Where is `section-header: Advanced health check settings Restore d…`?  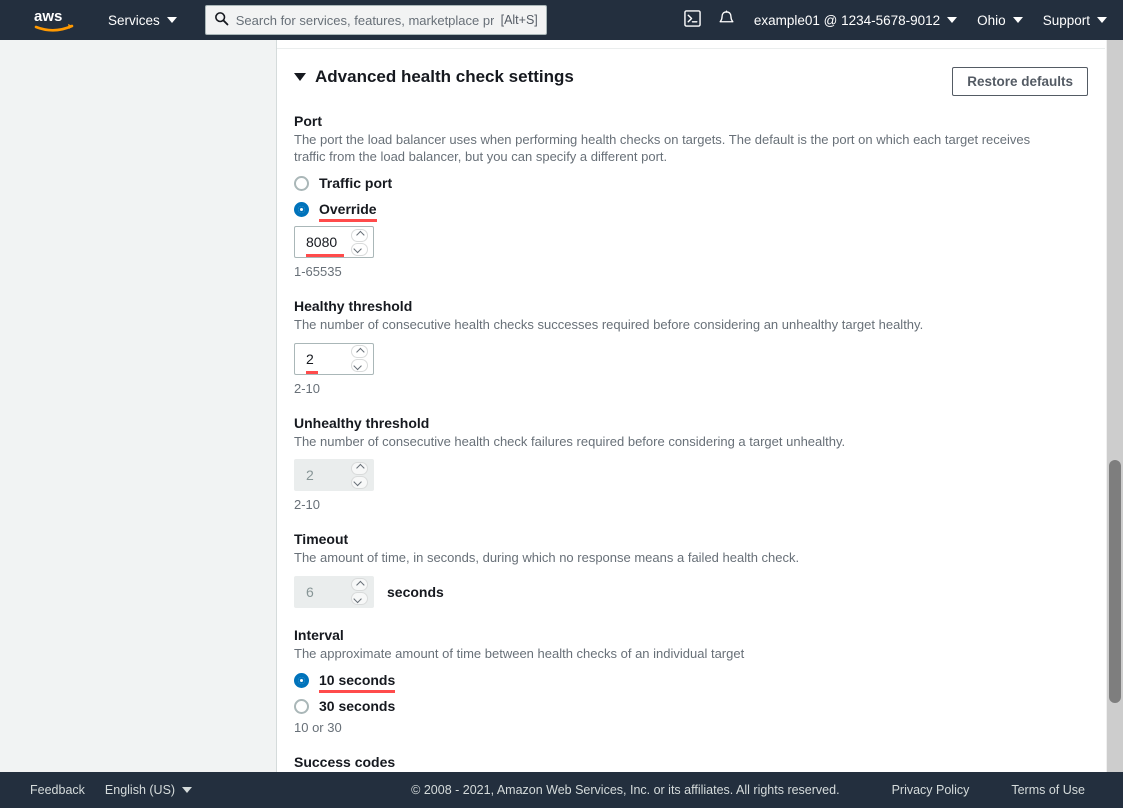
section-header: Advanced health check settings Restore d… is located at coordinates (691, 72).